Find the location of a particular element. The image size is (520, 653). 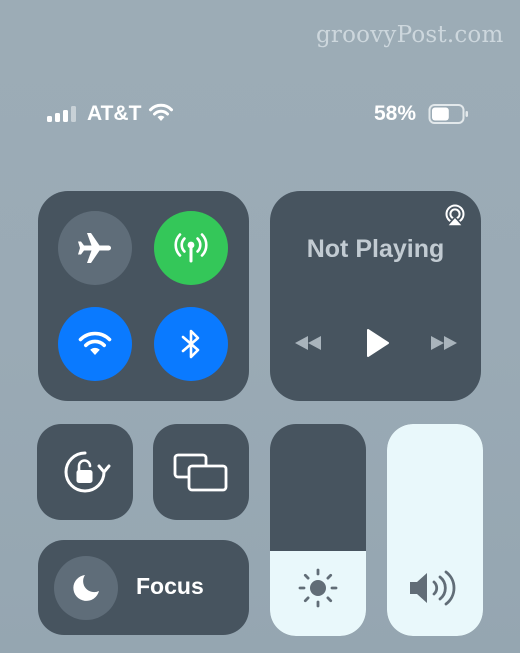

focus-icon-circle is located at coordinates (86, 588).